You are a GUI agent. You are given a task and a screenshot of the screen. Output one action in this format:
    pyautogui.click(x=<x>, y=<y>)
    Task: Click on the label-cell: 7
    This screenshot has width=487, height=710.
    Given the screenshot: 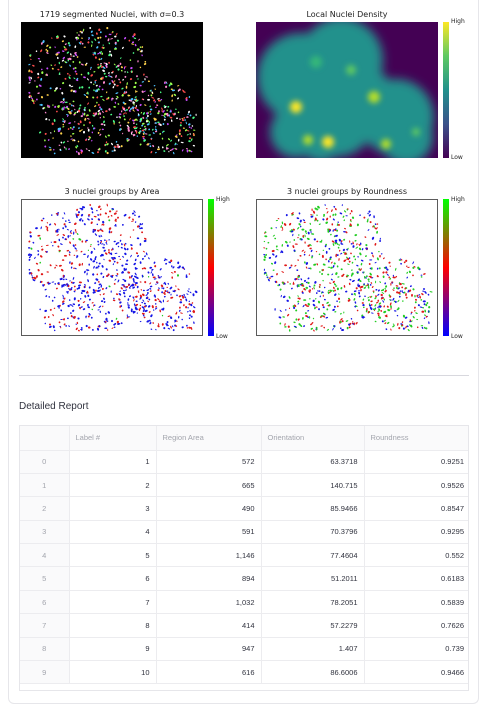 What is the action you would take?
    pyautogui.click(x=113, y=602)
    